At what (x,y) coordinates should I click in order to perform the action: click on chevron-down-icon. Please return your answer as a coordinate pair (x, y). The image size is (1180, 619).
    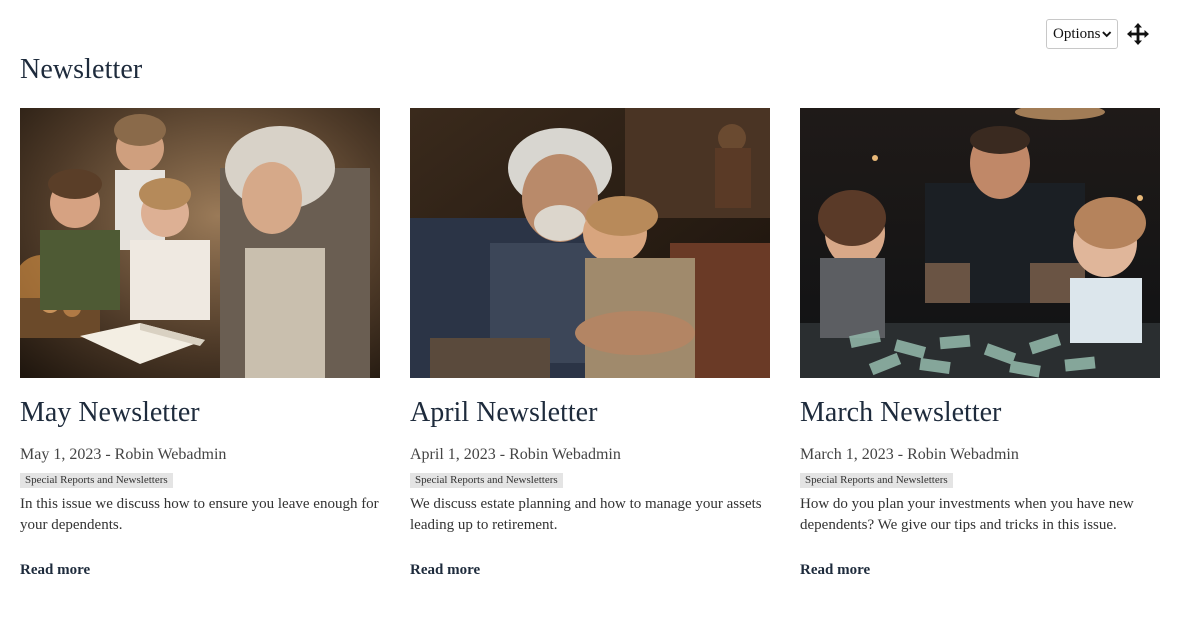
    Looking at the image, I should click on (1106, 34).